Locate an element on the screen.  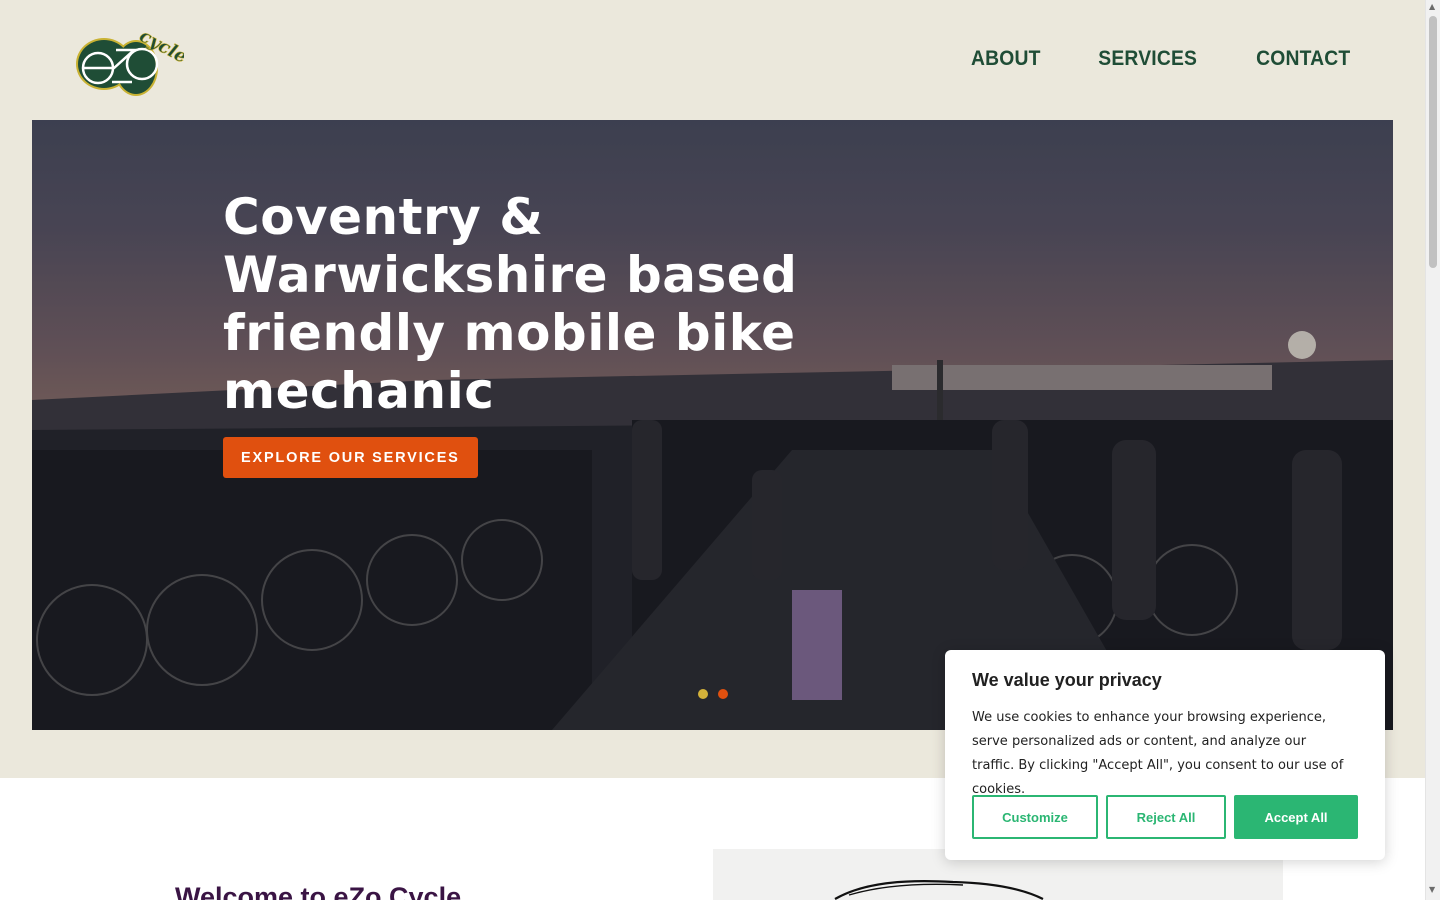
welcome-title: Welcome to eZo Cycle is located at coordinates (318, 891).